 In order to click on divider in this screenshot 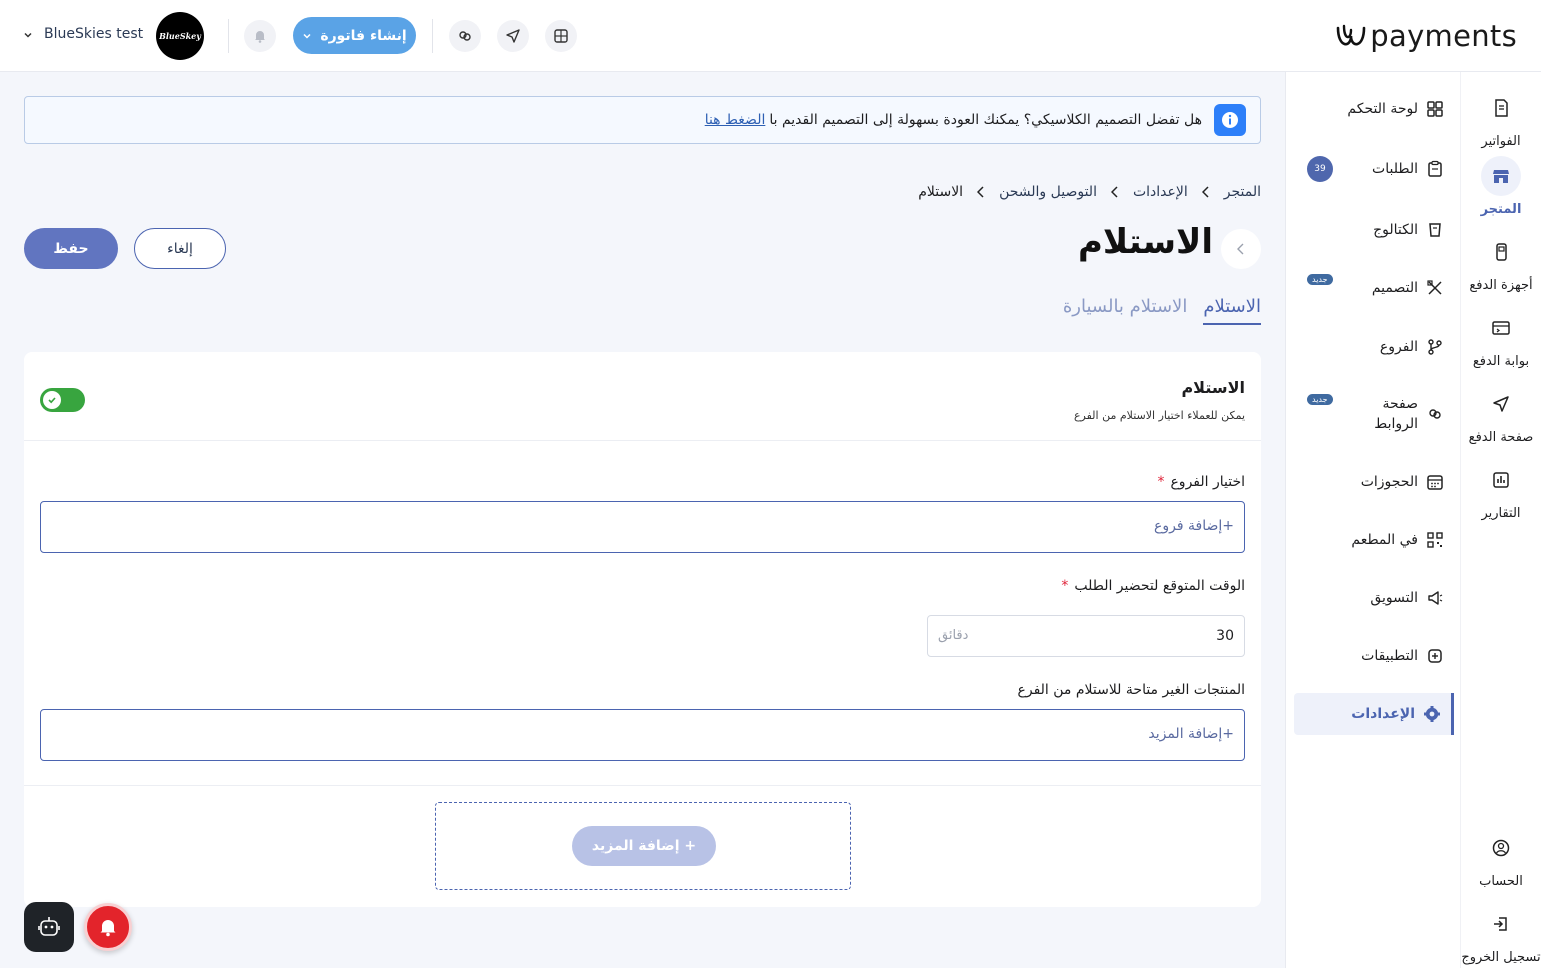, I will do `click(642, 785)`.